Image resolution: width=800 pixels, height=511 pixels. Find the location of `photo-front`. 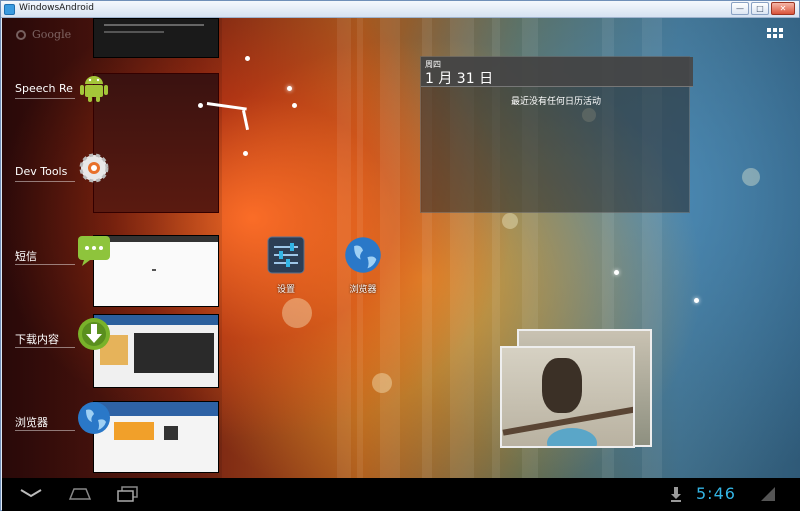

photo-front is located at coordinates (567, 397).